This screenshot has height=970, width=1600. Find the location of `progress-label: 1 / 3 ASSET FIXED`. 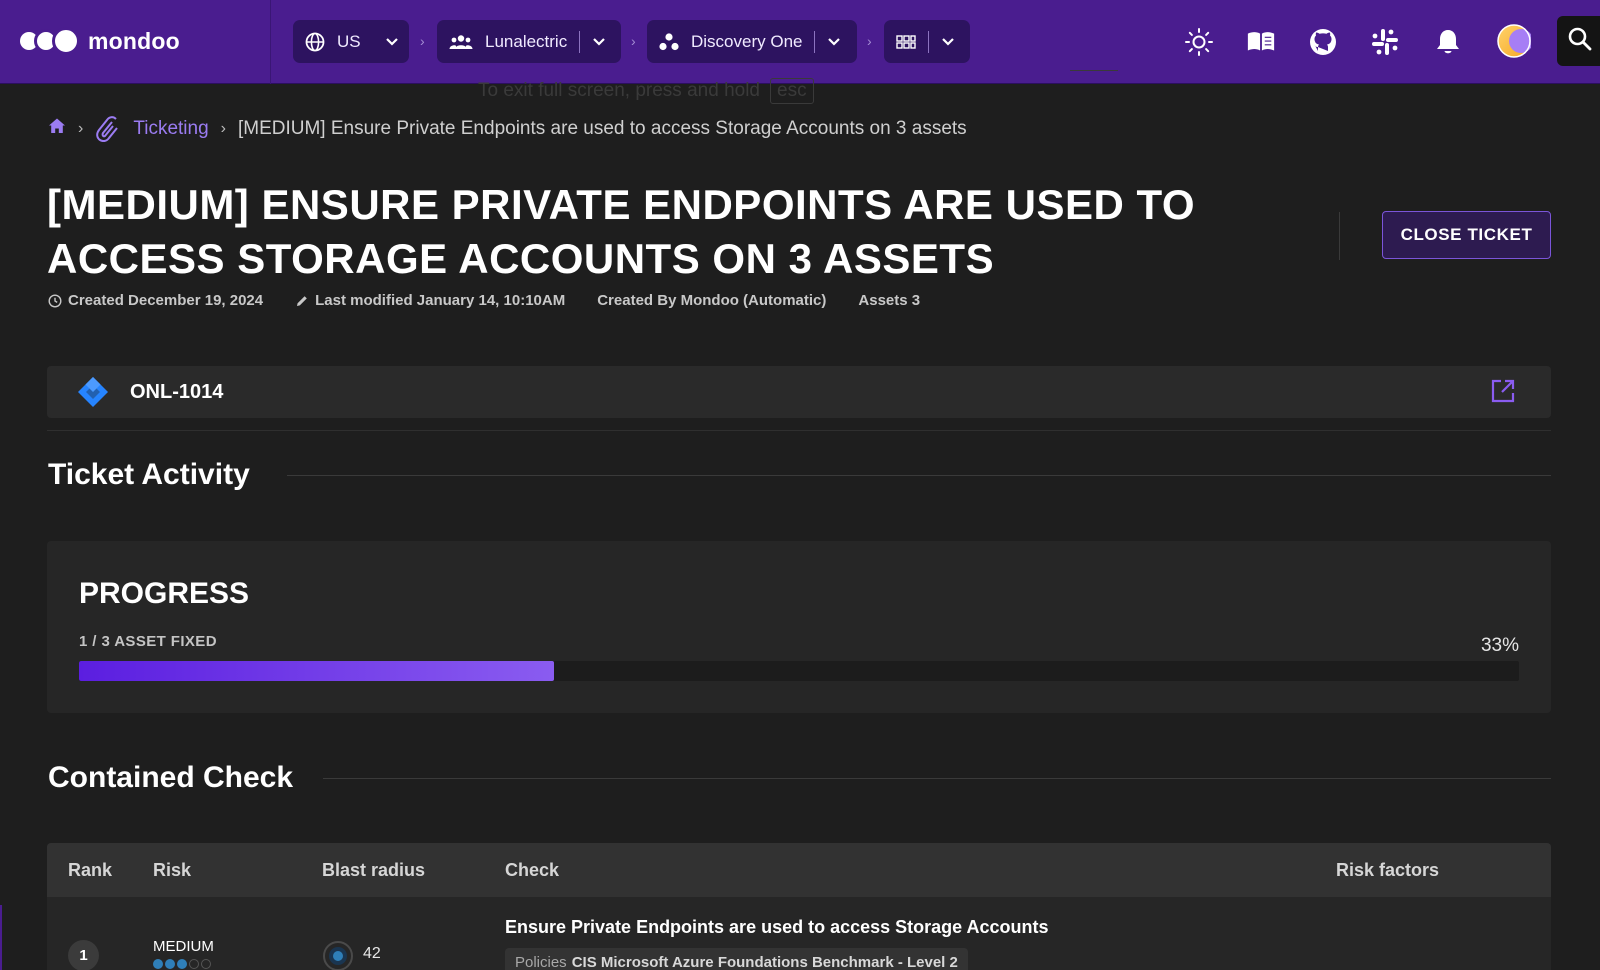

progress-label: 1 / 3 ASSET FIXED is located at coordinates (148, 641).